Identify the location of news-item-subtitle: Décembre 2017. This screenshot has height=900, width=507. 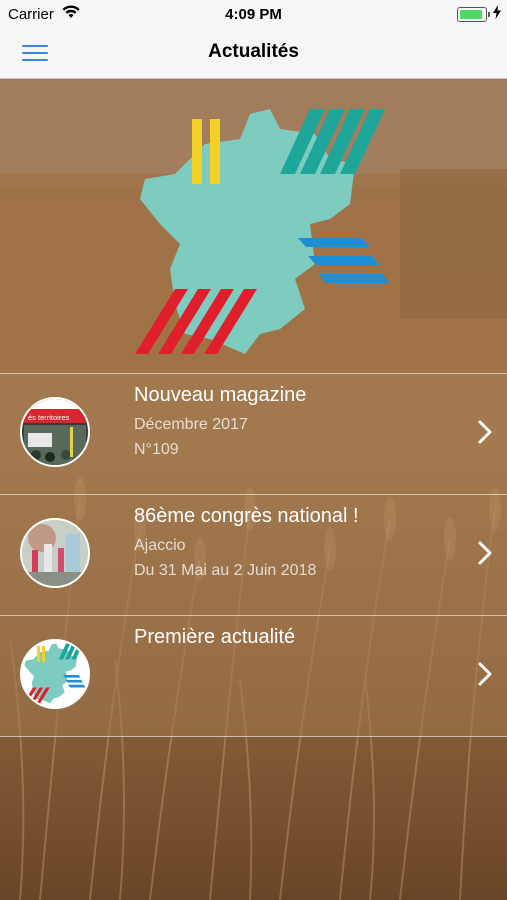
(191, 424).